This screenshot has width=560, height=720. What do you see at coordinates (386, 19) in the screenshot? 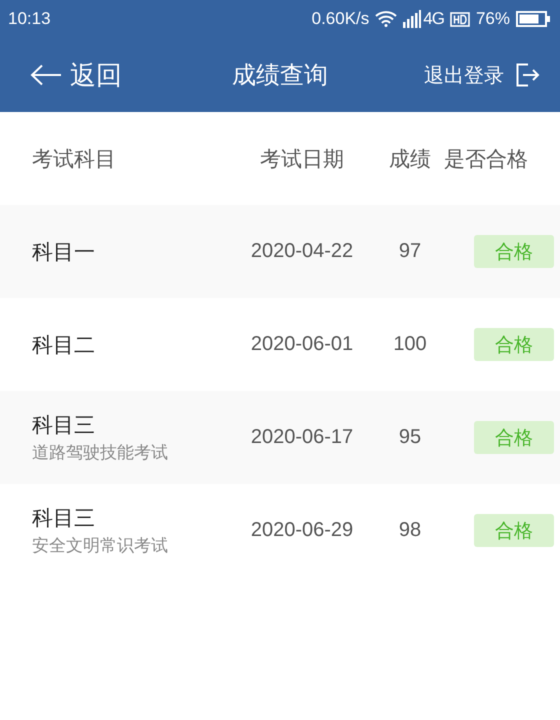
I see `wifi-icon` at bounding box center [386, 19].